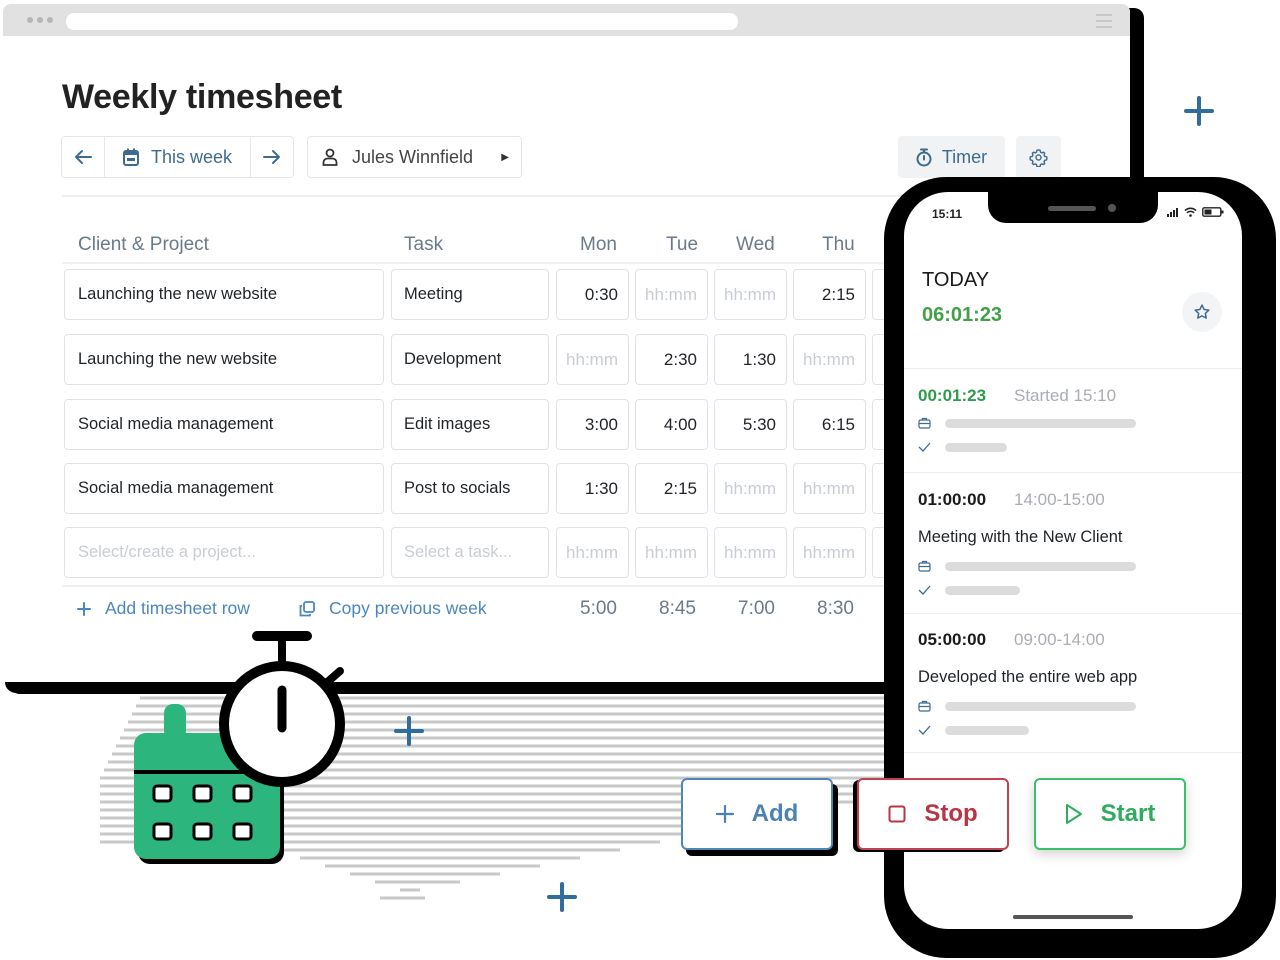 The height and width of the screenshot is (960, 1280). I want to click on total-thu: 8:30, so click(835, 608).